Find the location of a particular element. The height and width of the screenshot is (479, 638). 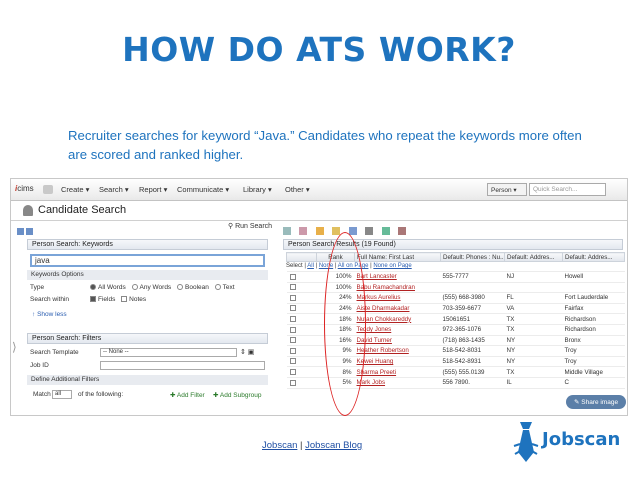

export-icon is located at coordinates (385, 231).